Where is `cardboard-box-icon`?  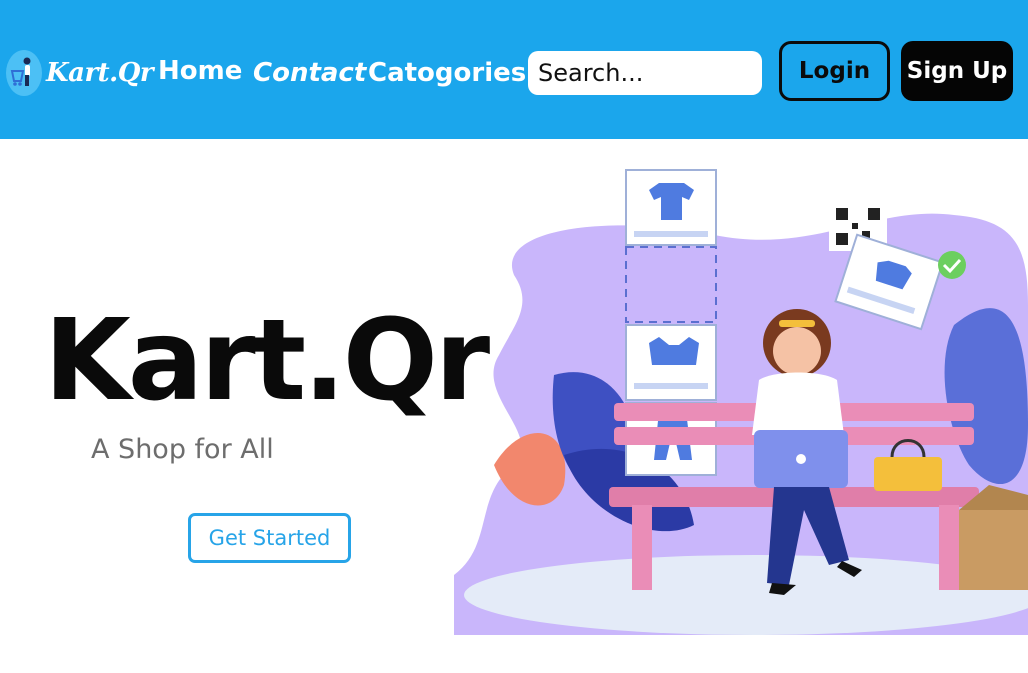 cardboard-box-icon is located at coordinates (993, 550).